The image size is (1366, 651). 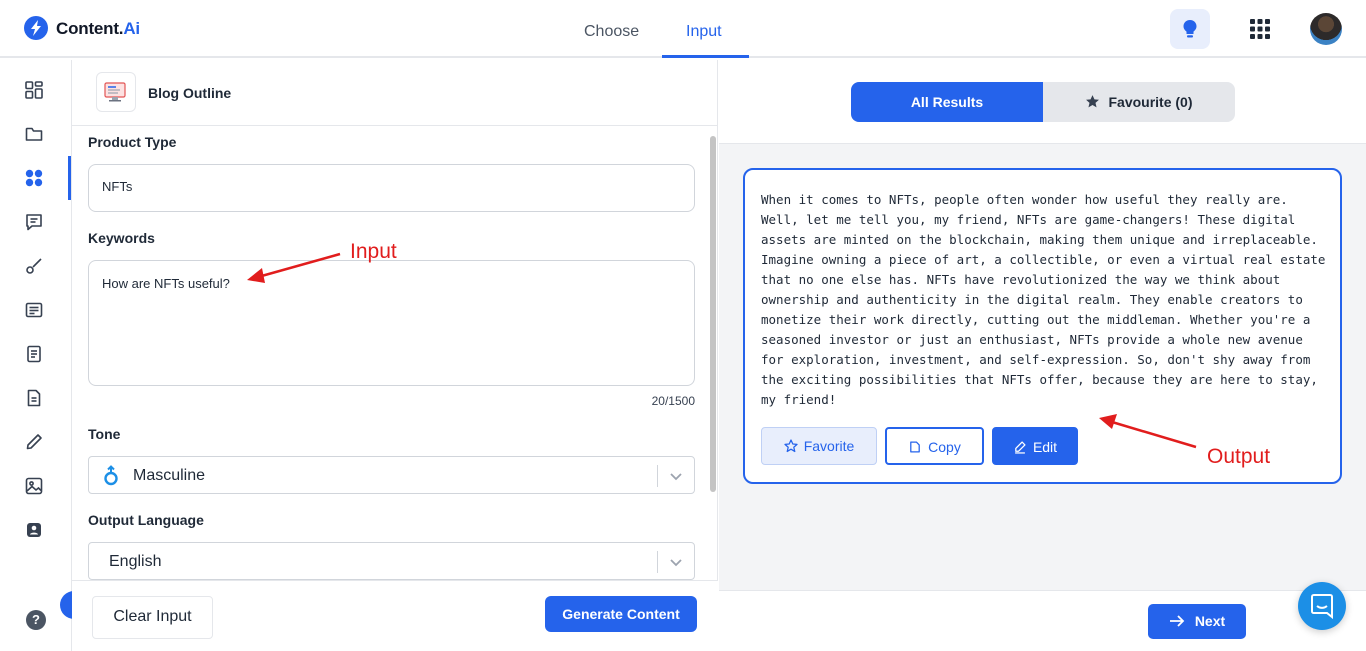 What do you see at coordinates (373, 251) in the screenshot?
I see `input-annotation: Input` at bounding box center [373, 251].